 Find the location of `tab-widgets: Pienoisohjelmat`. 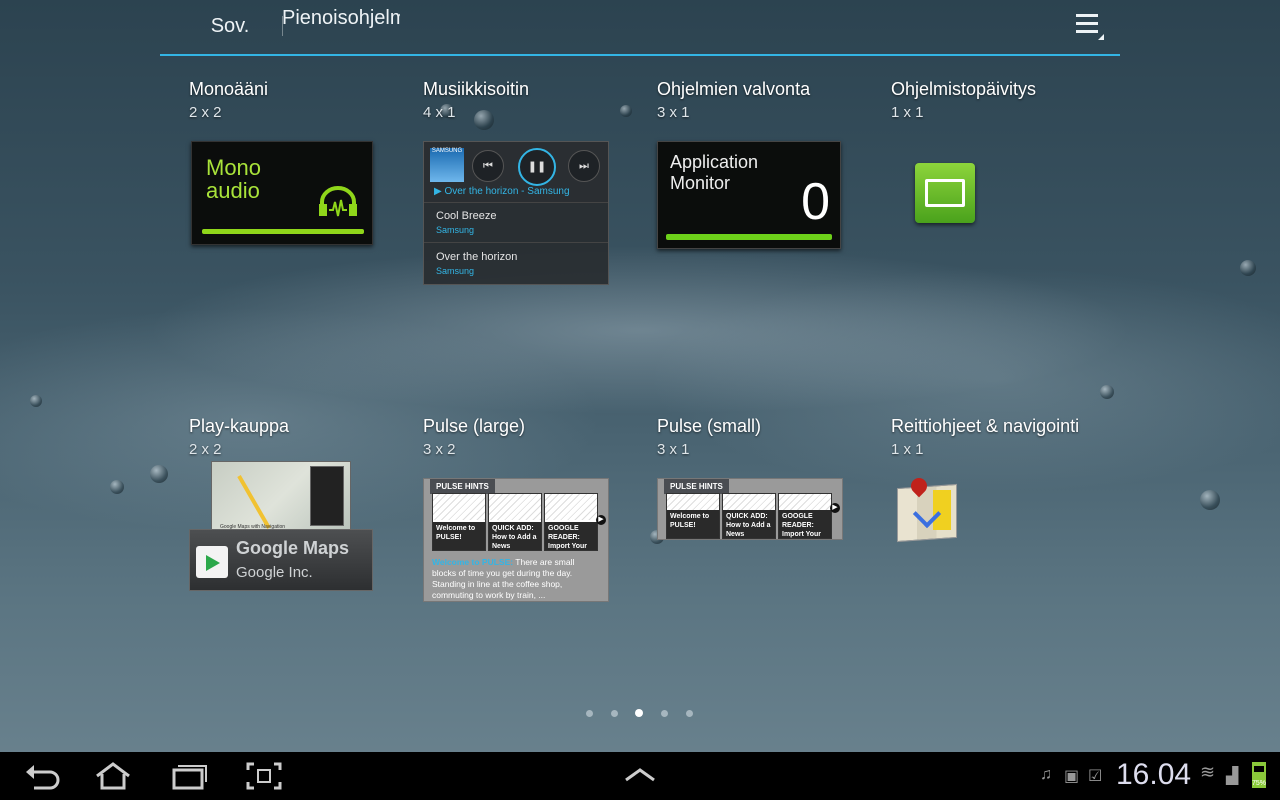

tab-widgets: Pienoisohjelmat is located at coordinates (341, 27).